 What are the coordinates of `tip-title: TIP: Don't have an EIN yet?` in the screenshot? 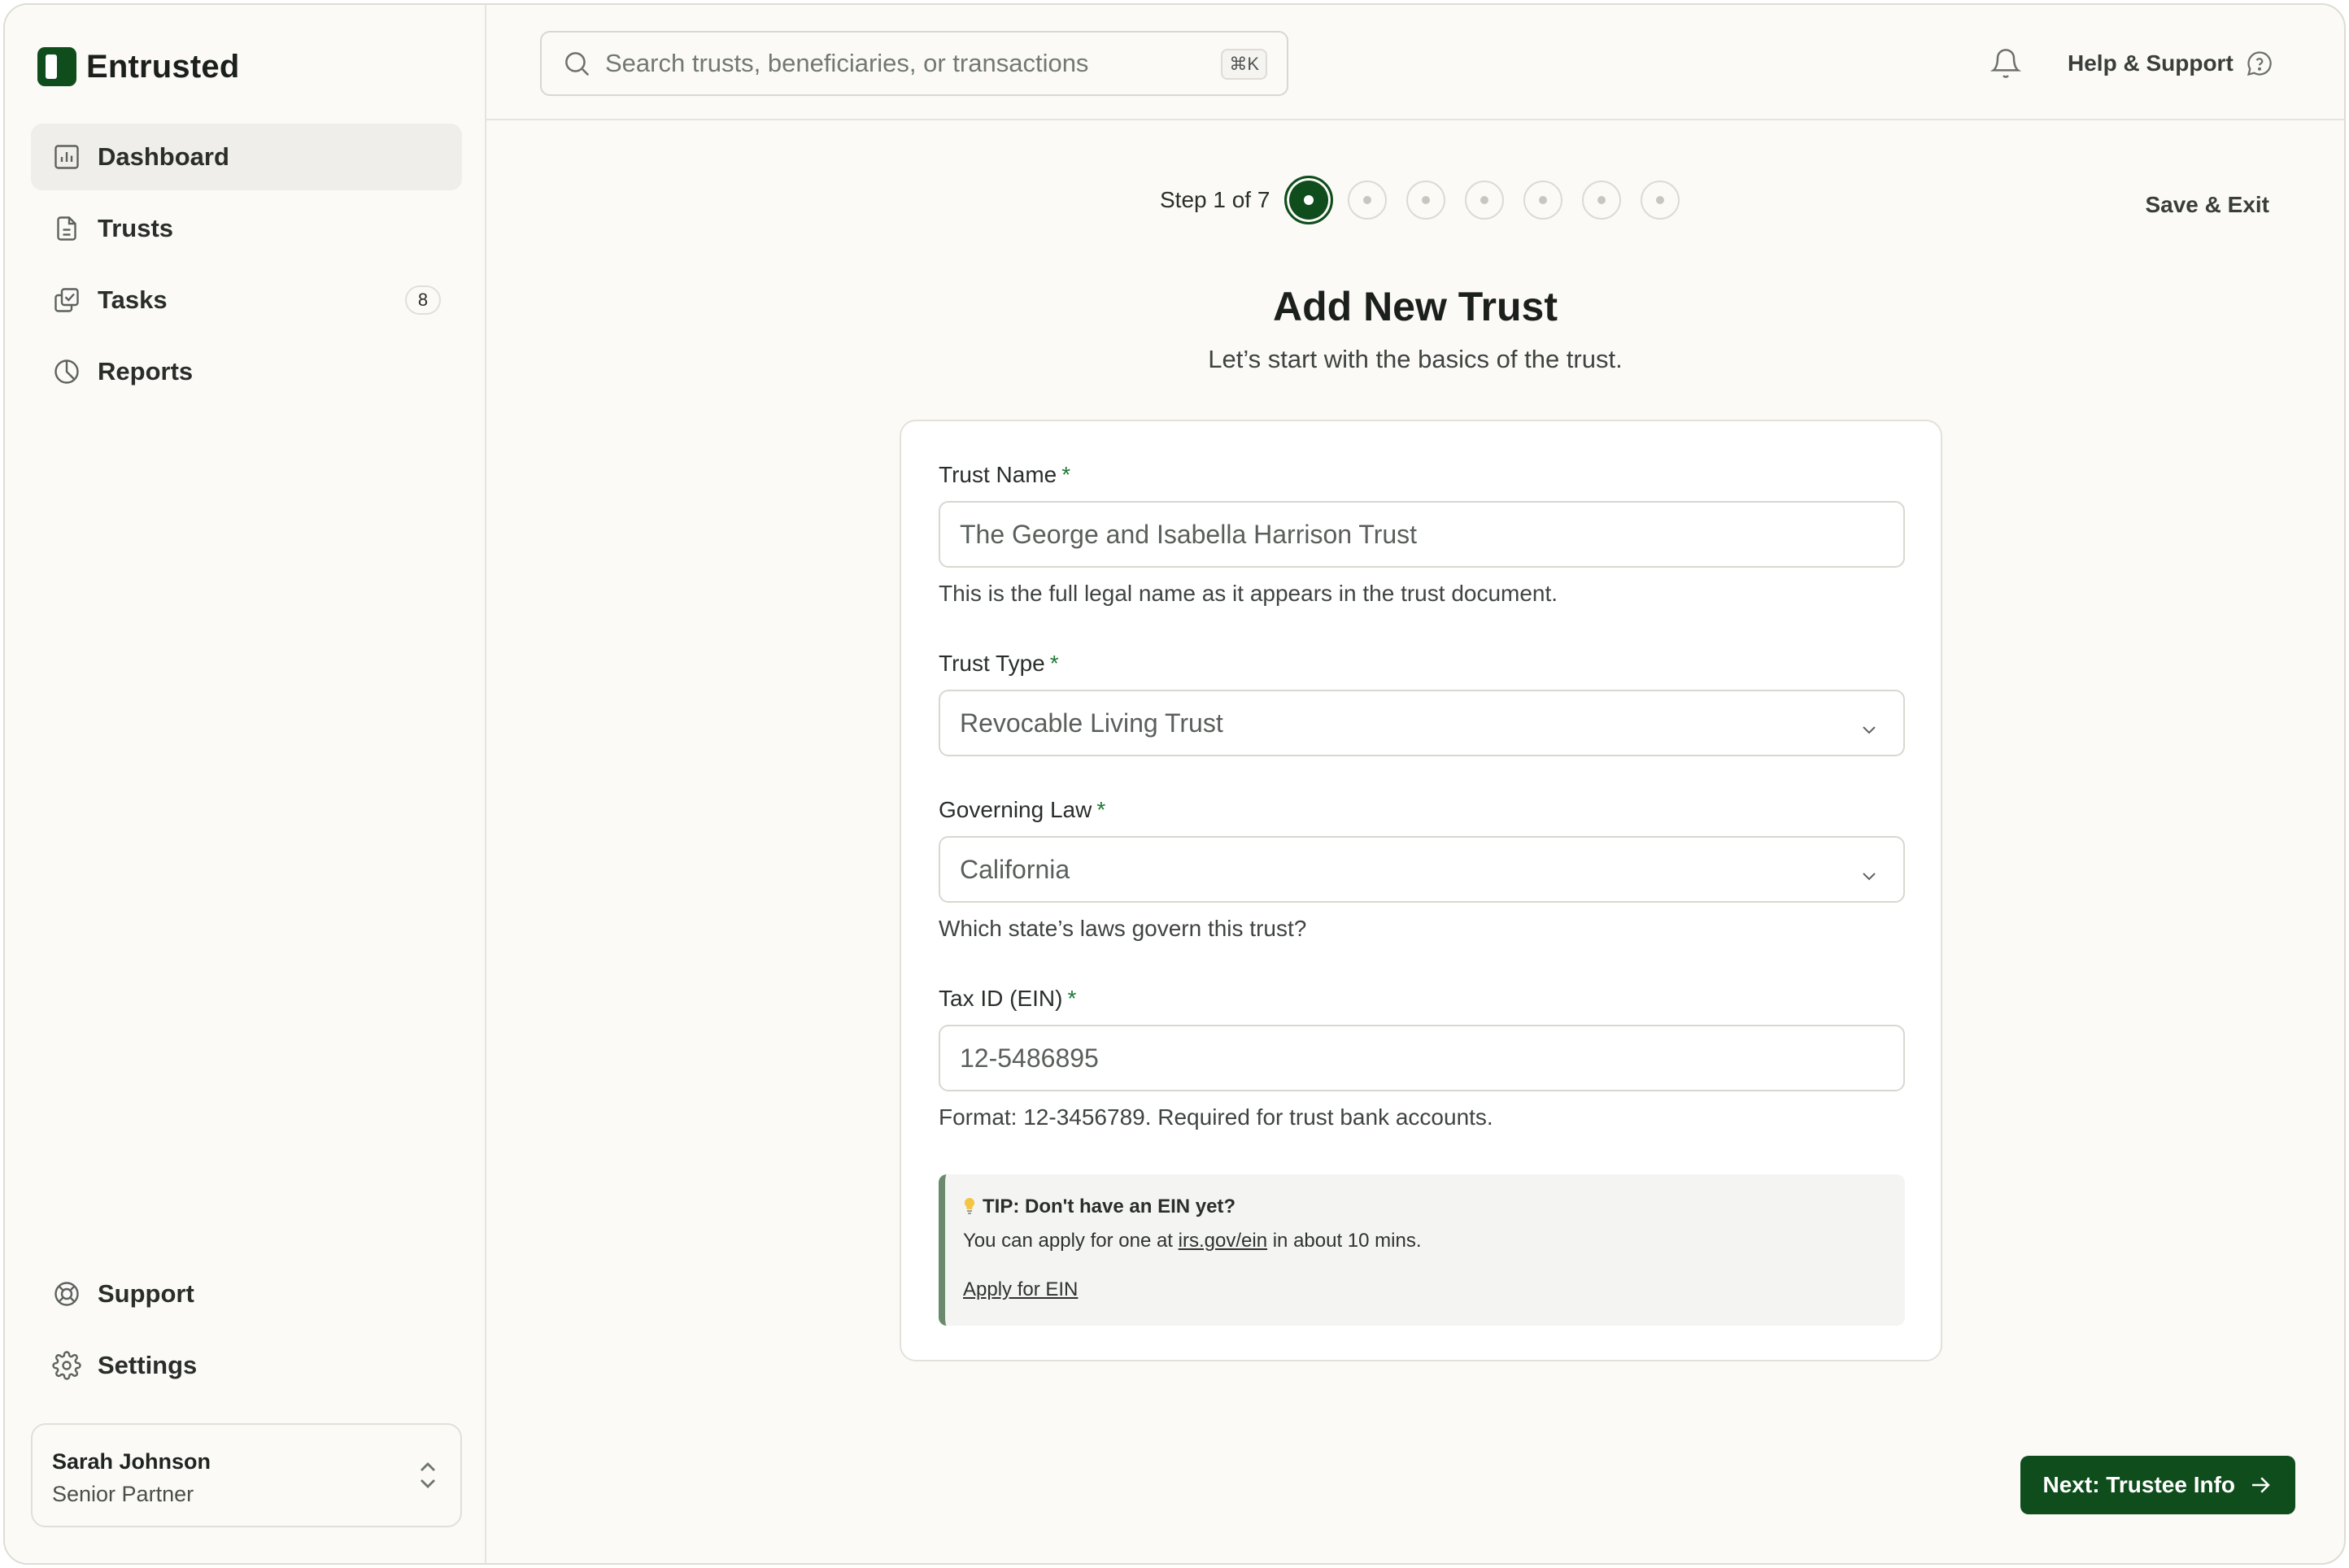 It's located at (1099, 1207).